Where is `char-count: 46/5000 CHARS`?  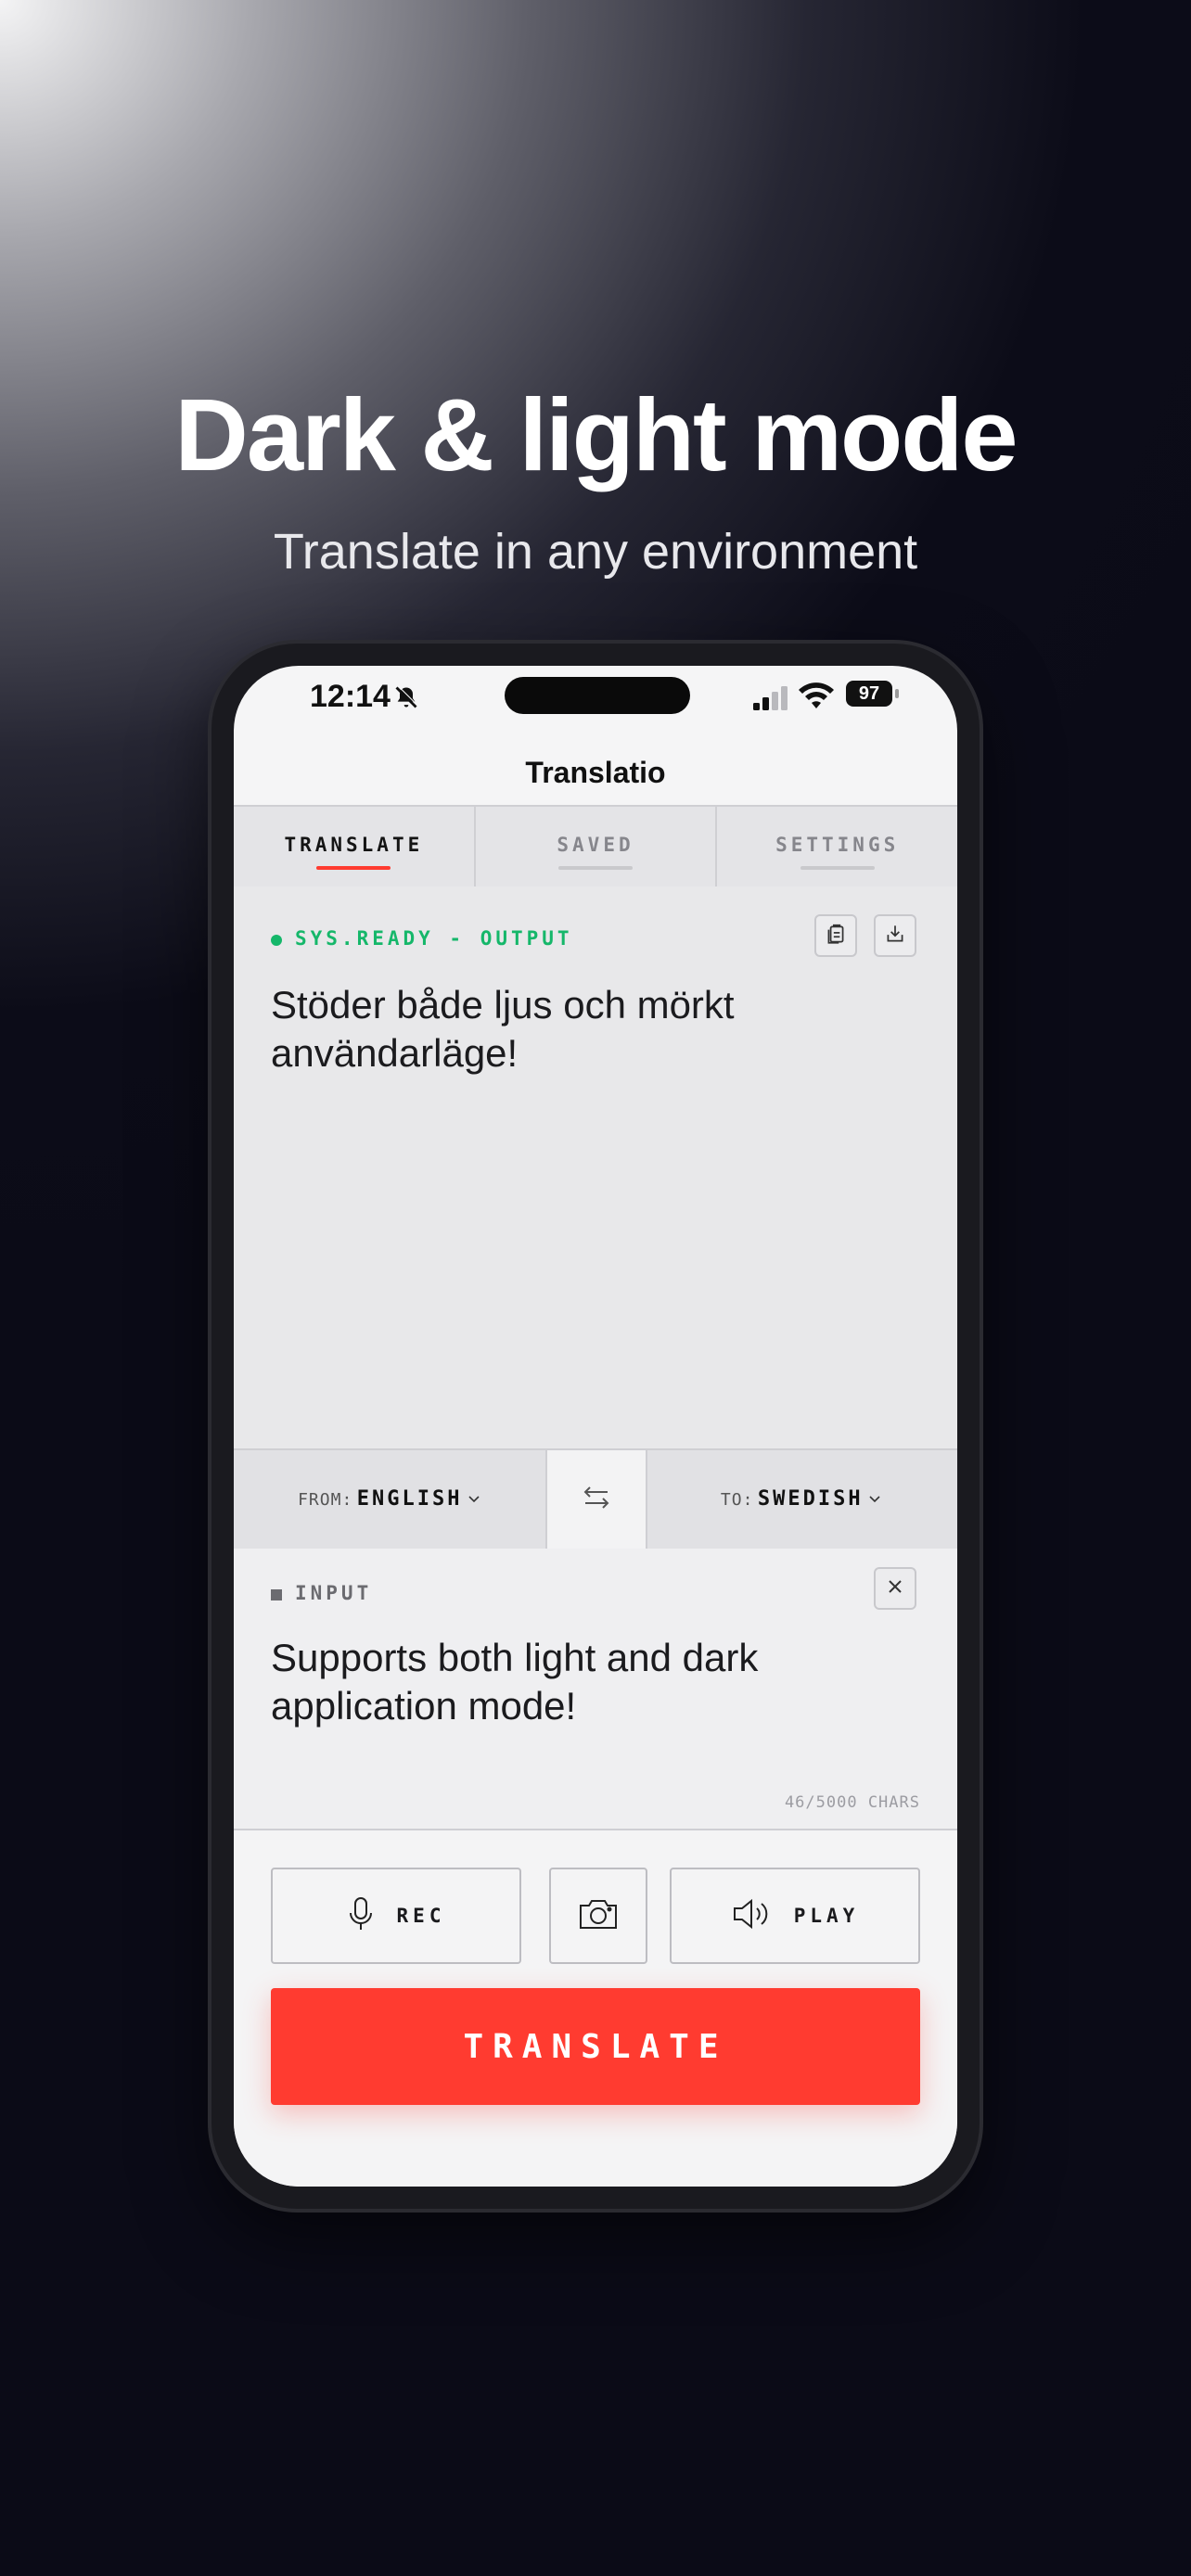 char-count: 46/5000 CHARS is located at coordinates (852, 1802).